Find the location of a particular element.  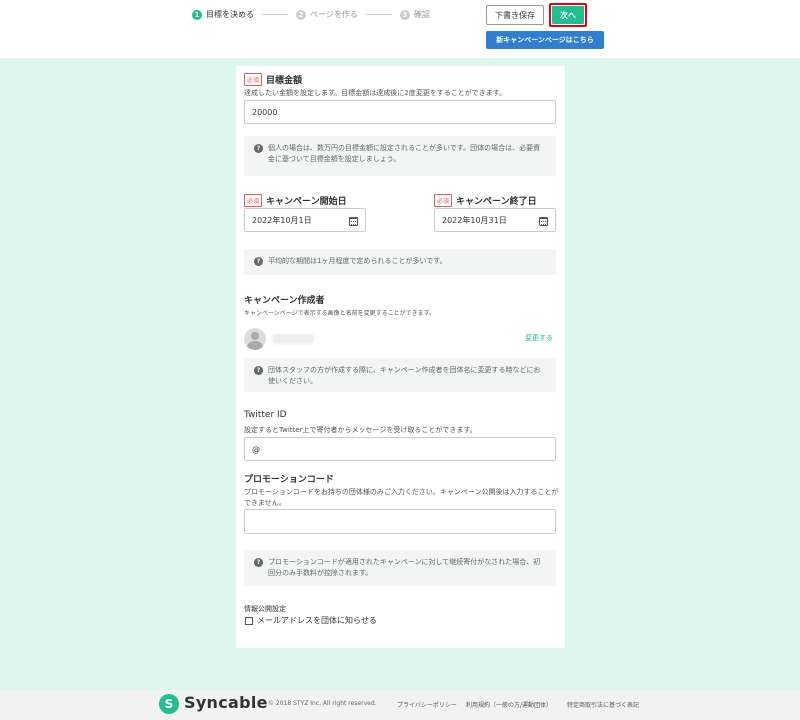

new-campaign-page-button: 新キャンペーンページはこちら is located at coordinates (545, 40).